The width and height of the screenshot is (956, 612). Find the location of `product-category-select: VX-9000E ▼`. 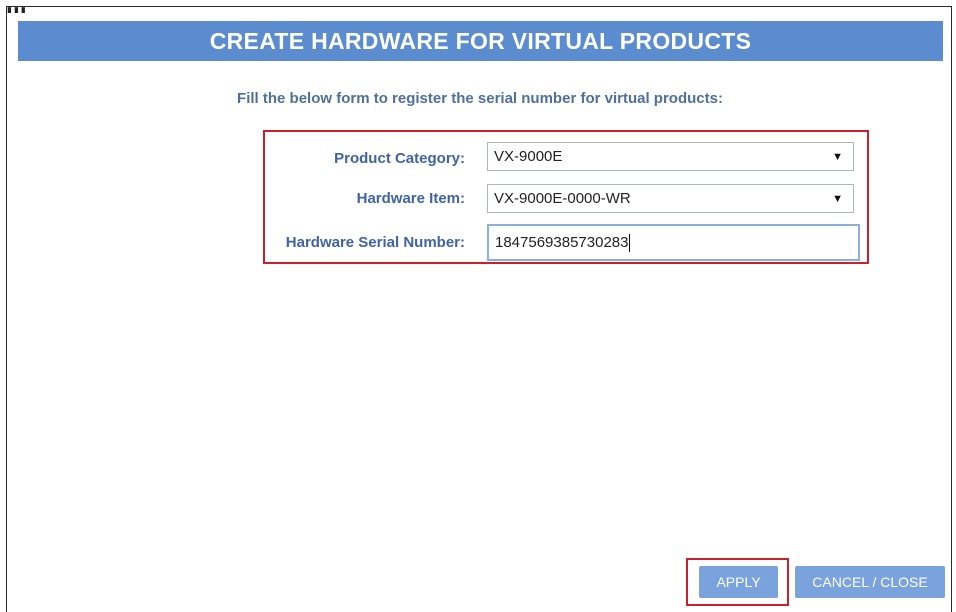

product-category-select: VX-9000E ▼ is located at coordinates (670, 156).